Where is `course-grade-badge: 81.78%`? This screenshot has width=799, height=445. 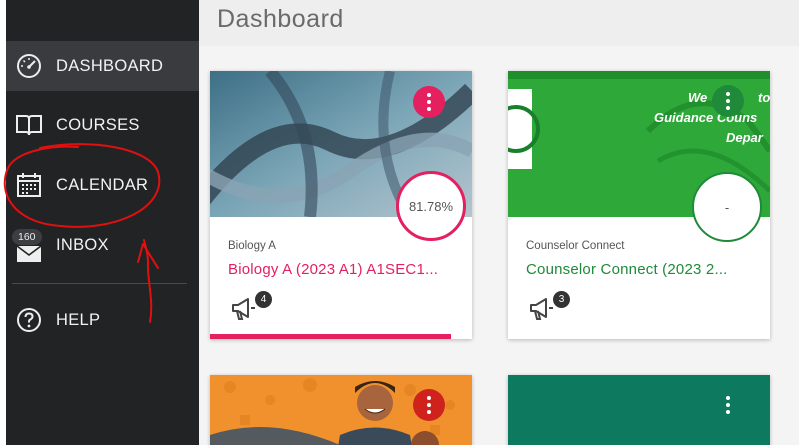
course-grade-badge: 81.78% is located at coordinates (431, 206).